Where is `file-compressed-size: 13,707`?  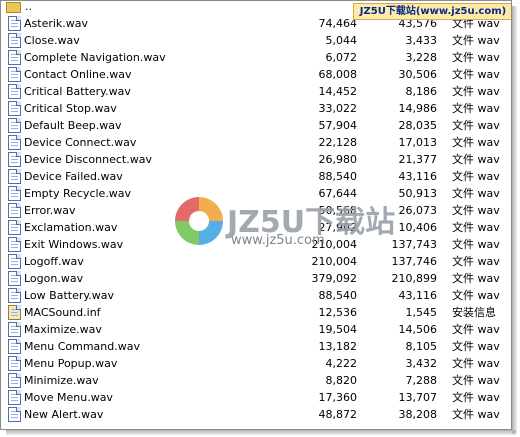 file-compressed-size: 13,707 is located at coordinates (418, 397).